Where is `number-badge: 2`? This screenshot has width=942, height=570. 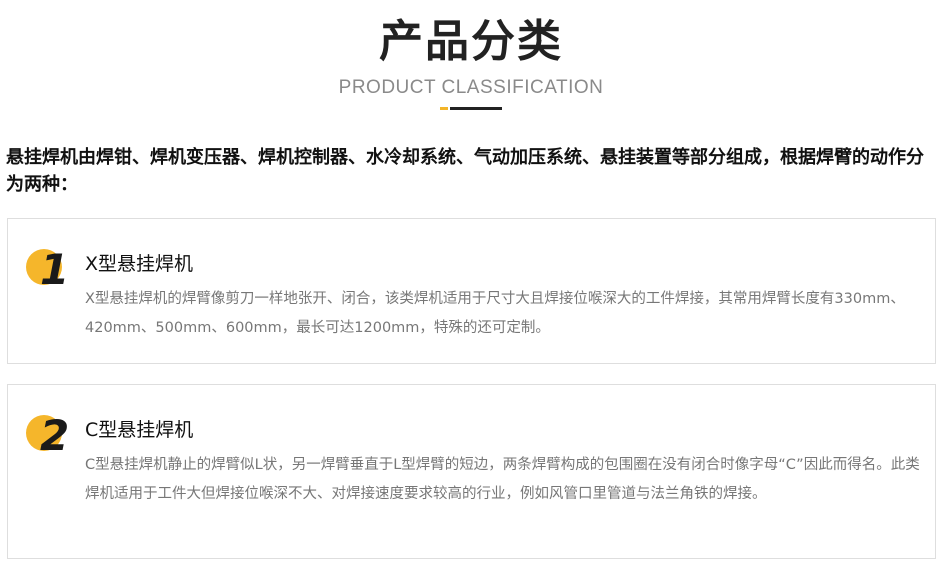 number-badge: 2 is located at coordinates (51, 438).